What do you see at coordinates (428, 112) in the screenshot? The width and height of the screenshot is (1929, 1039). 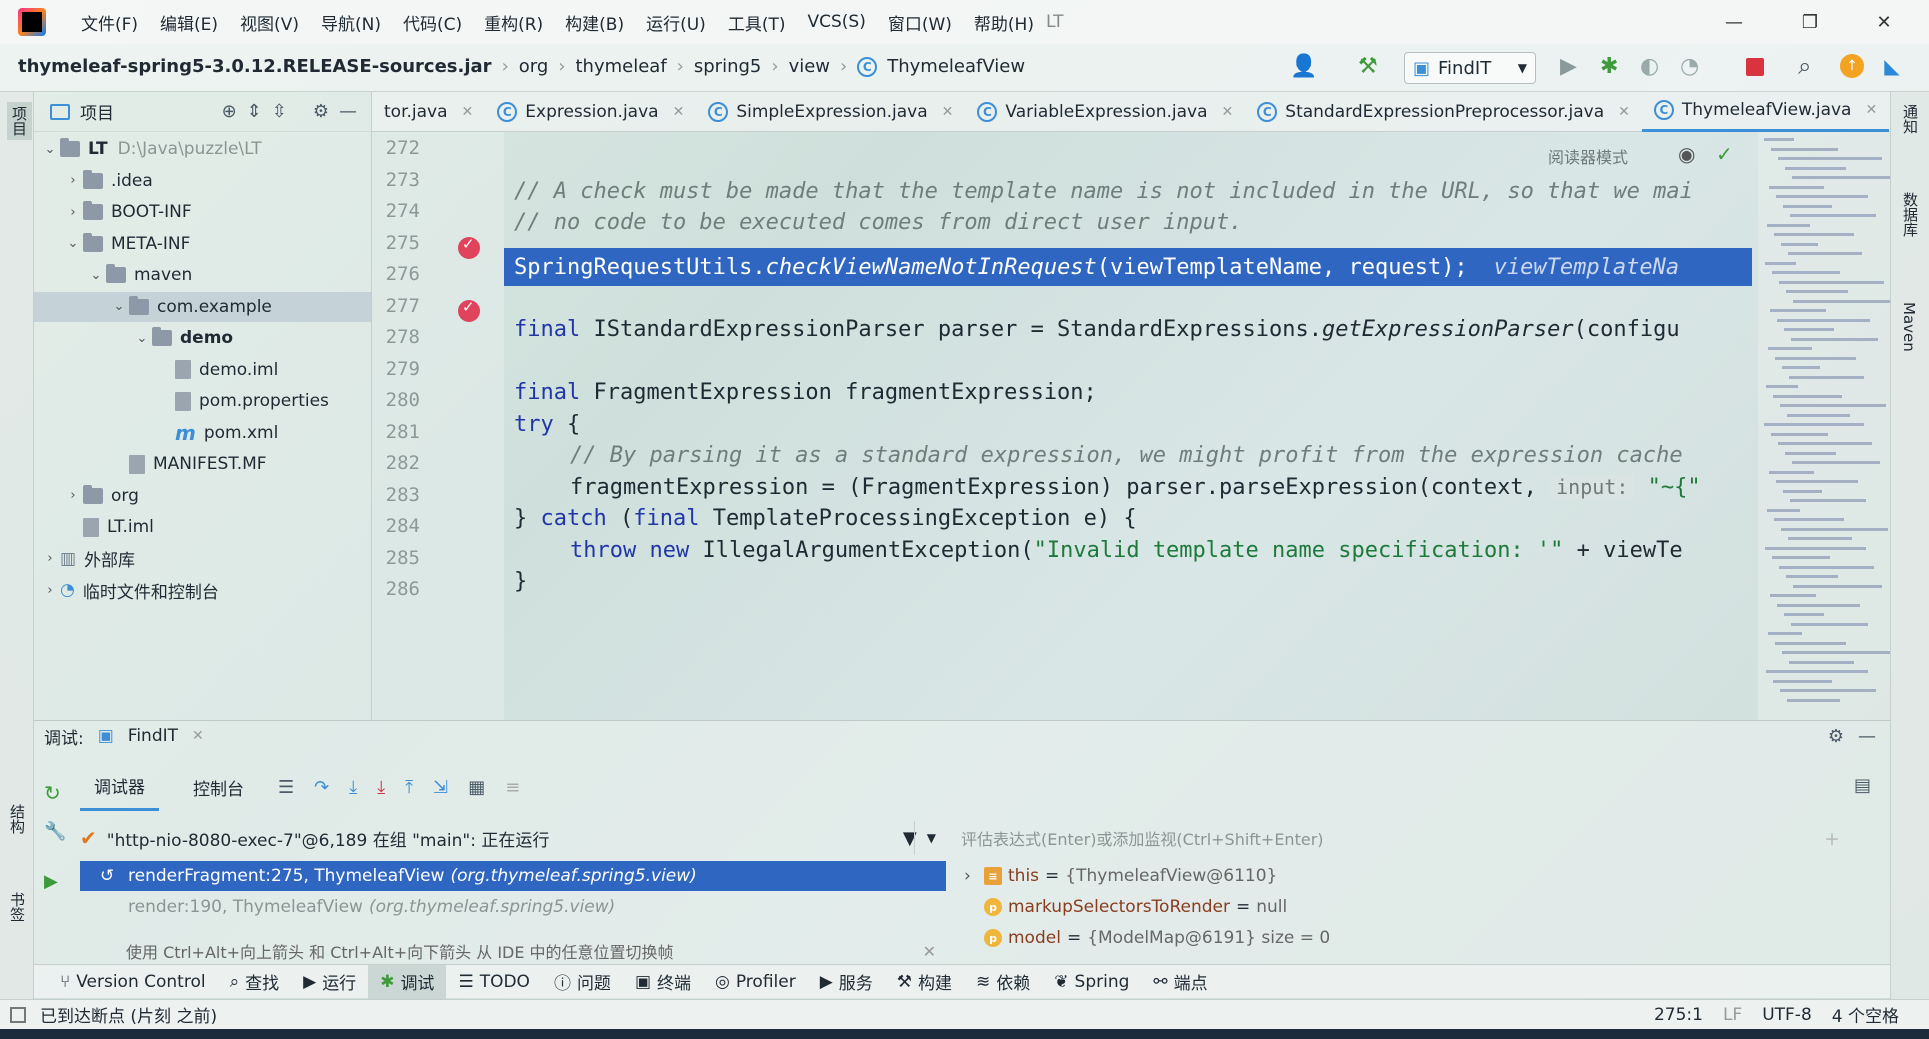 I see `editor-tab: tor.java ✕` at bounding box center [428, 112].